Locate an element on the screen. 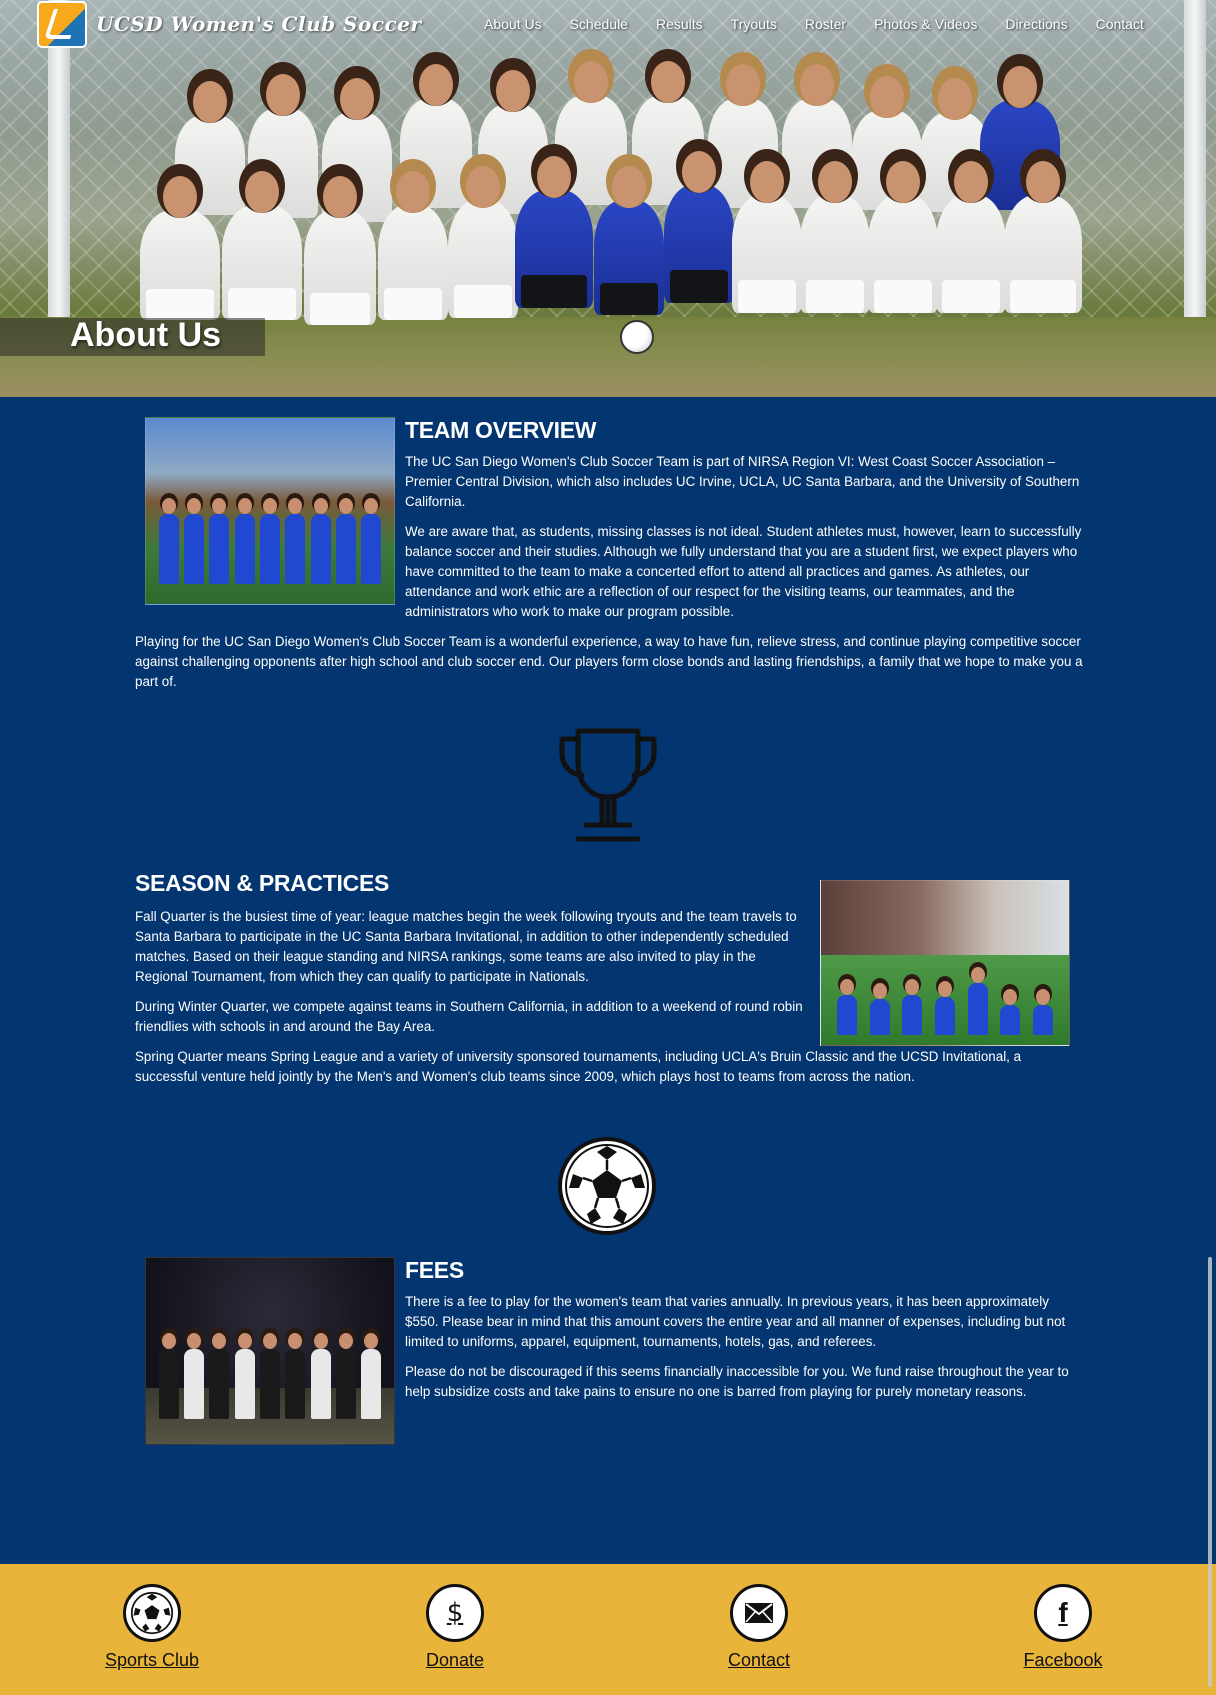  footer-donate-link: $ Donate is located at coordinates (455, 1627).